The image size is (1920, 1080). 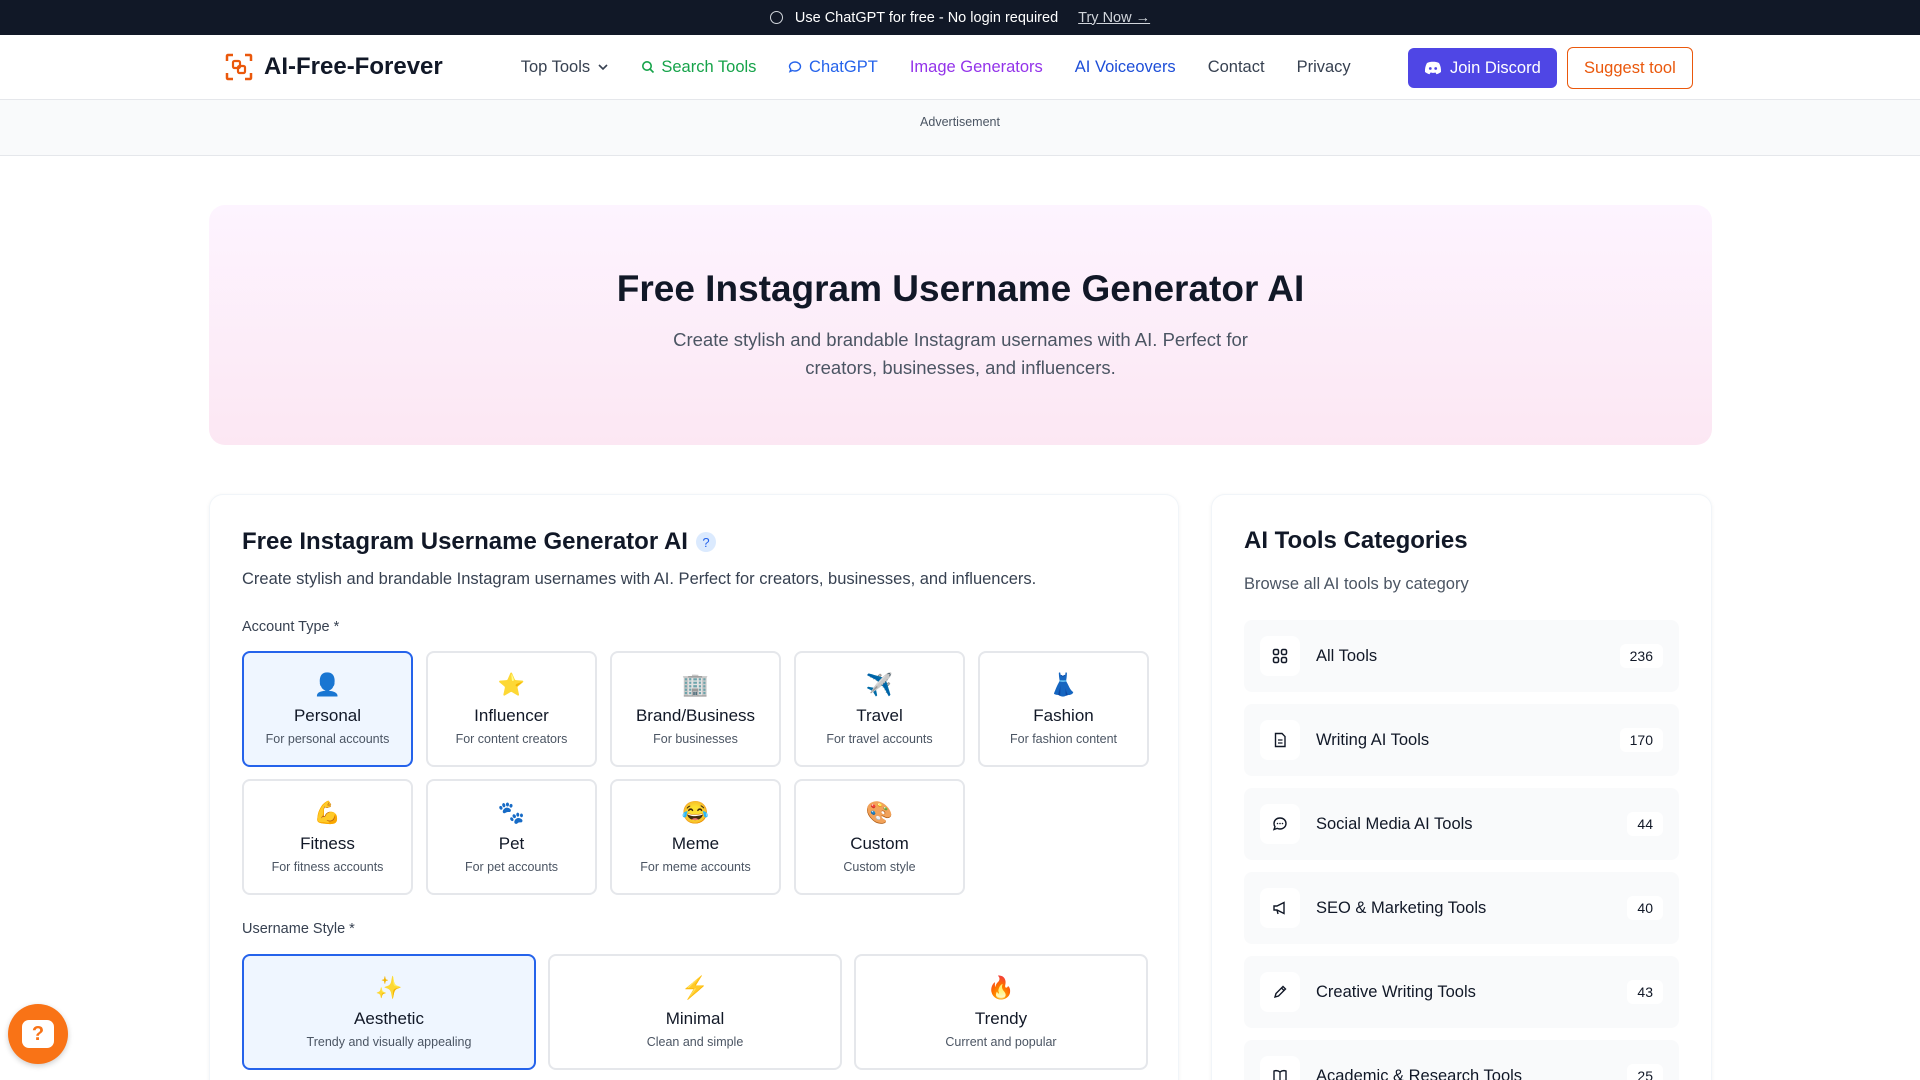 I want to click on airplane-icon: ✈️, so click(x=879, y=684).